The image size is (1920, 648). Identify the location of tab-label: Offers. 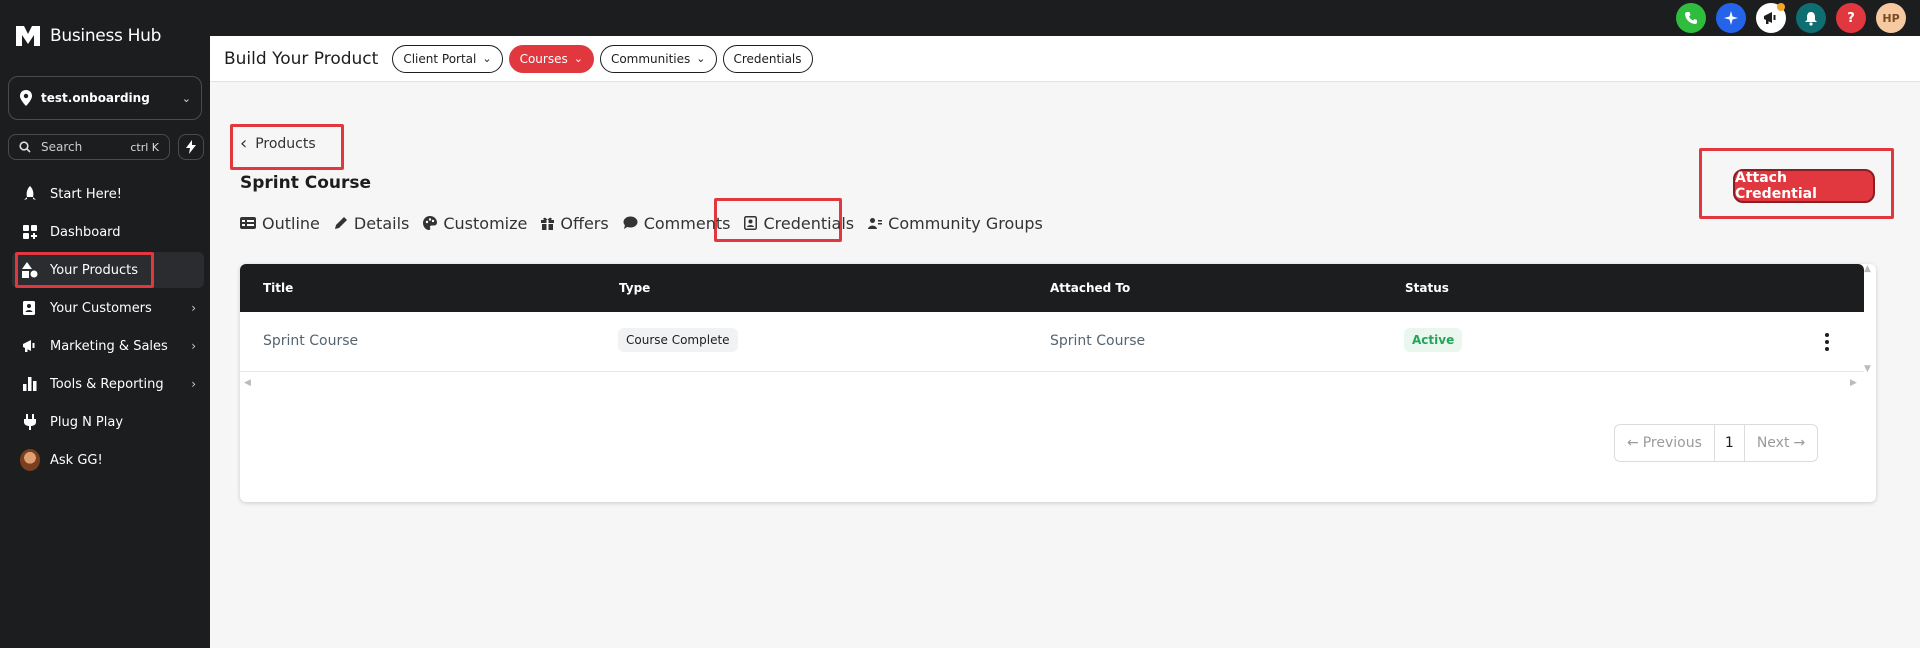
(584, 223).